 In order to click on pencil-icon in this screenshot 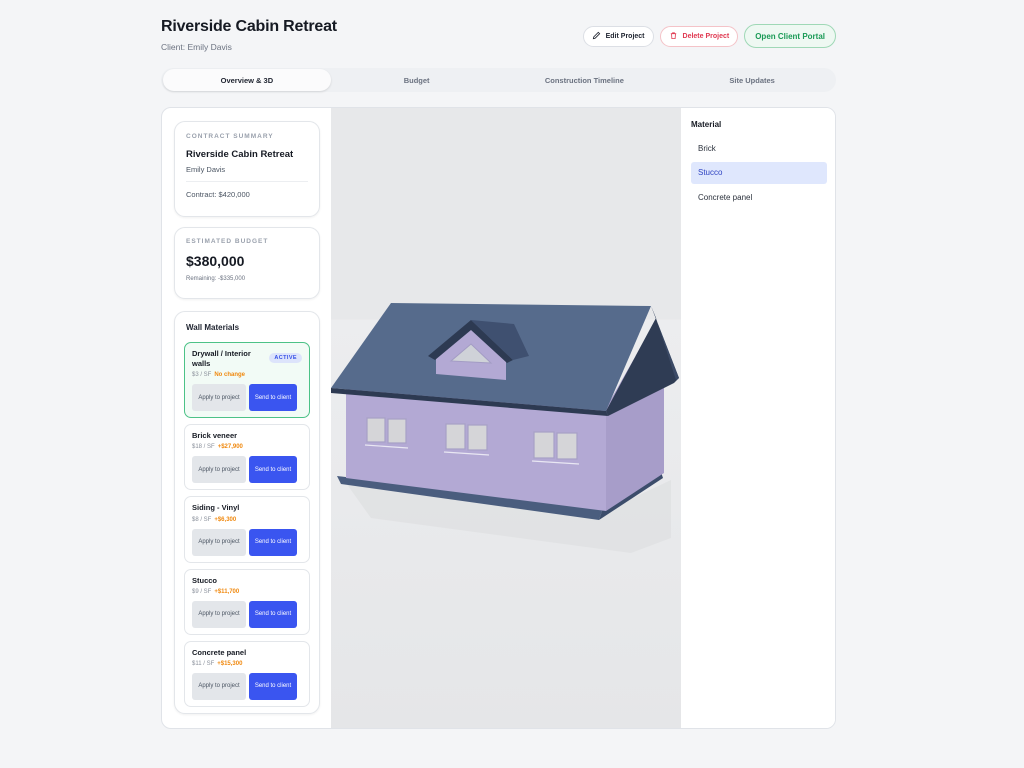, I will do `click(596, 36)`.